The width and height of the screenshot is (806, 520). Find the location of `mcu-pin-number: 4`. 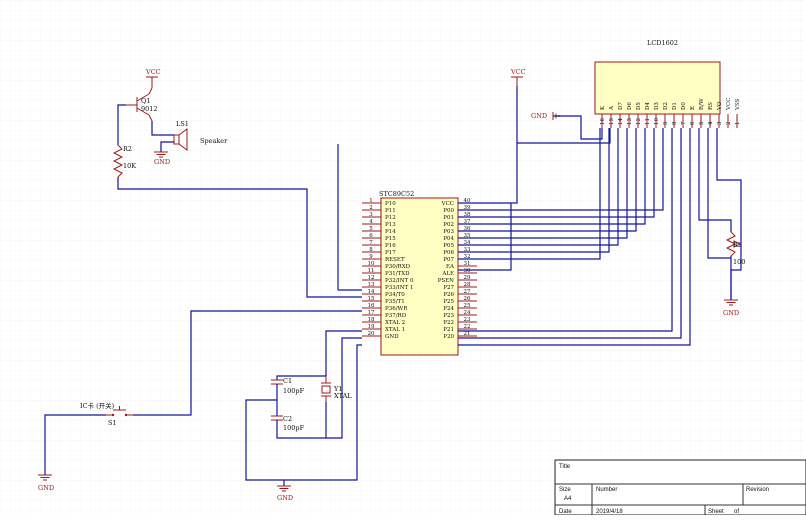

mcu-pin-number: 4 is located at coordinates (371, 222).